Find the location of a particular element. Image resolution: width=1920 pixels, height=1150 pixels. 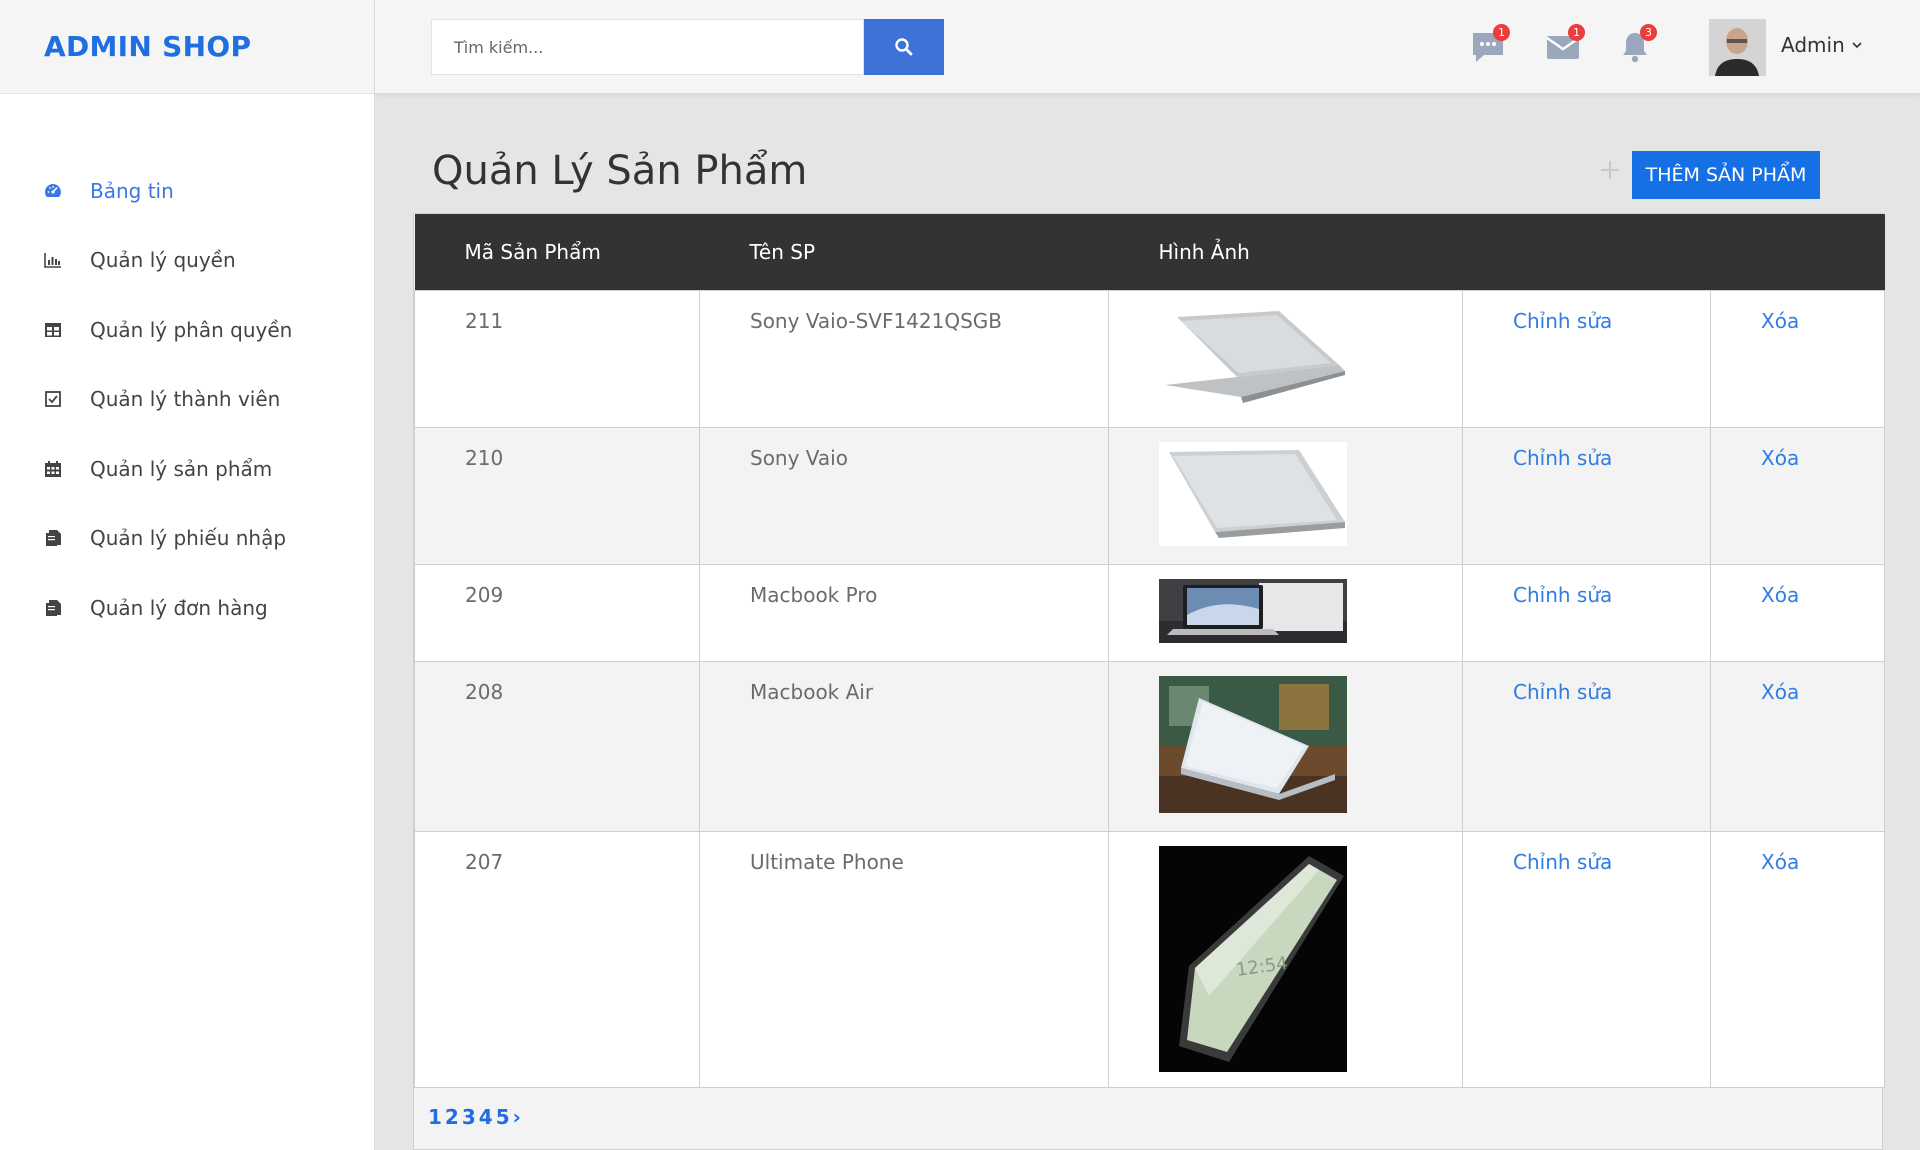

dashboard-icon is located at coordinates (53, 191).